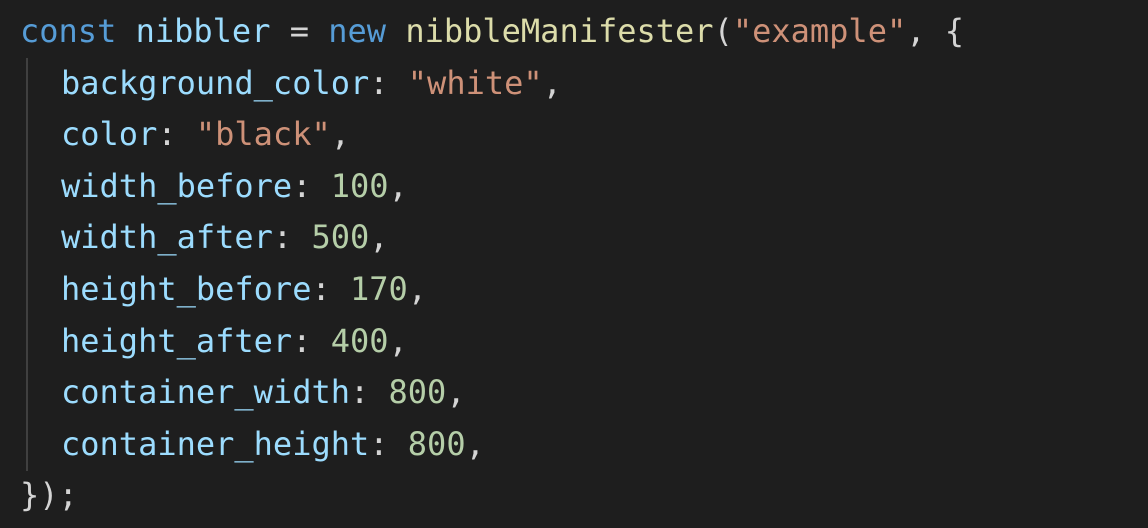 The height and width of the screenshot is (528, 1148). What do you see at coordinates (340, 237) in the screenshot?
I see `property-value: 500` at bounding box center [340, 237].